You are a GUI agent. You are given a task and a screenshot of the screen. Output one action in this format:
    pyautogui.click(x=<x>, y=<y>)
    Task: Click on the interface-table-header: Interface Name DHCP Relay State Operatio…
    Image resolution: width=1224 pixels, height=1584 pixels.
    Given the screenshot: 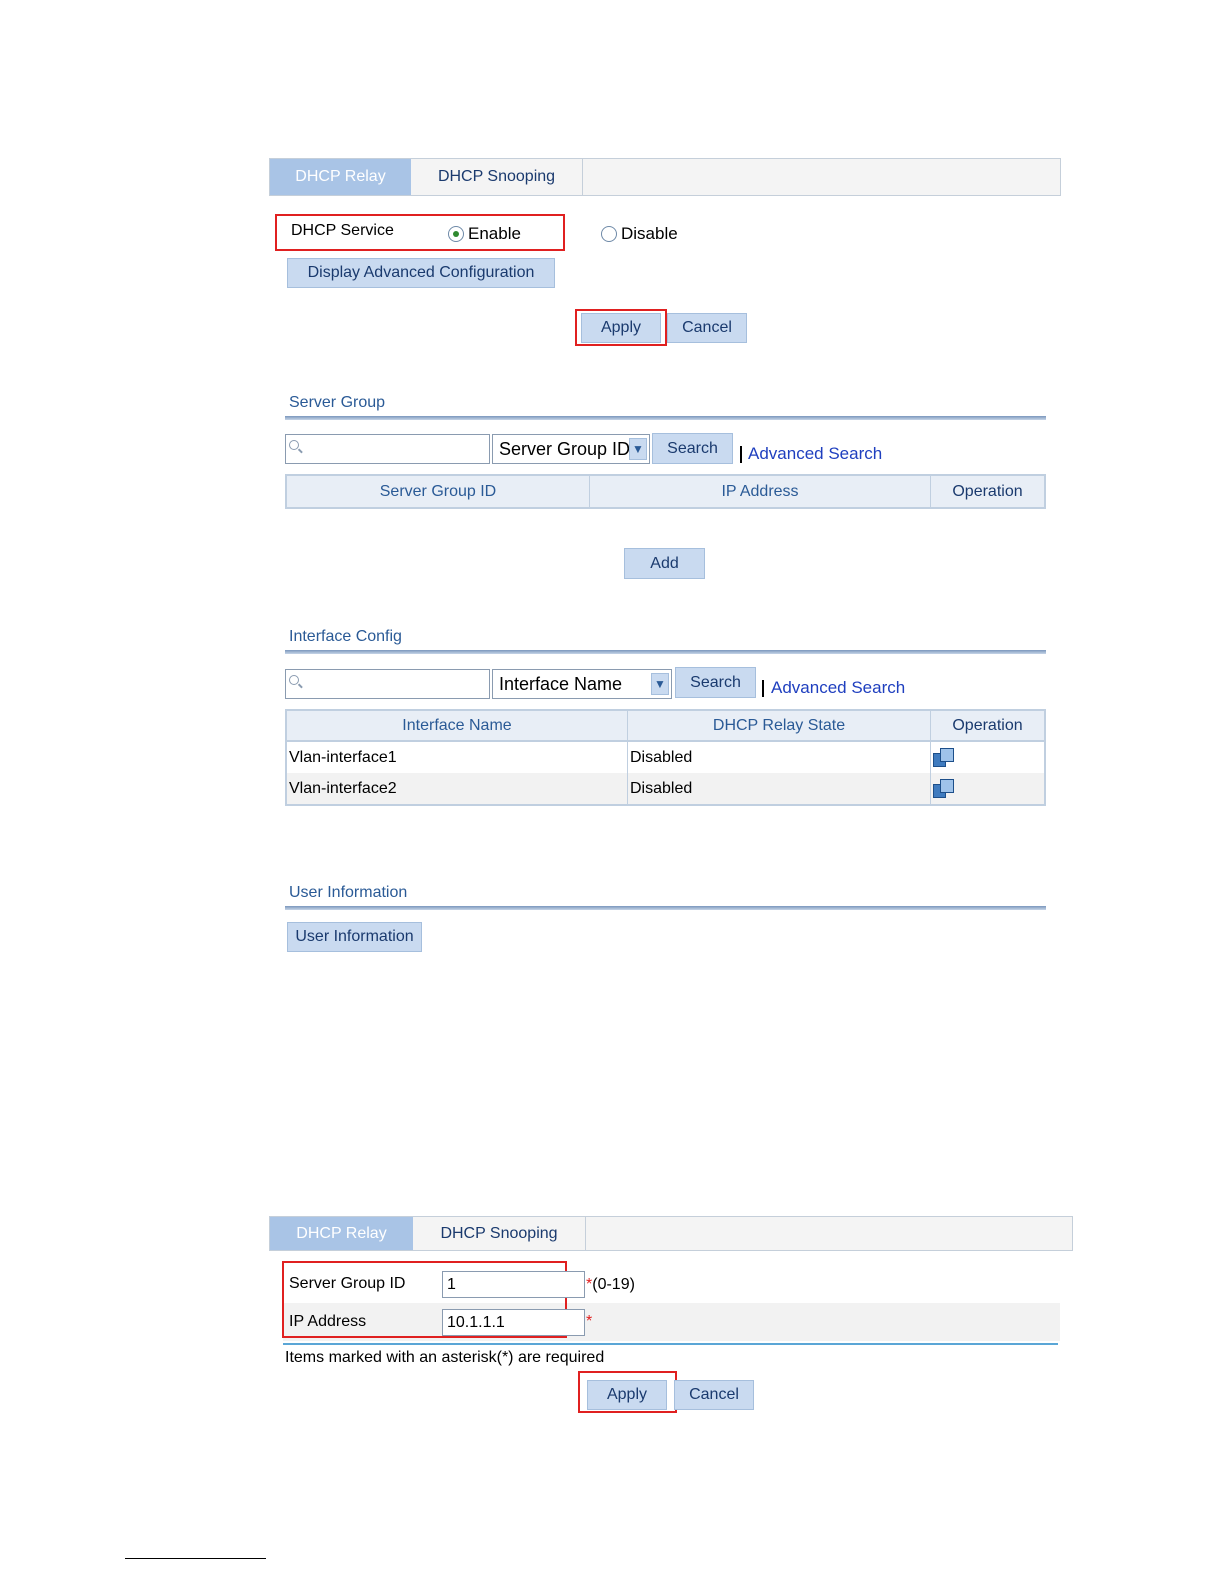 What is the action you would take?
    pyautogui.click(x=665, y=725)
    